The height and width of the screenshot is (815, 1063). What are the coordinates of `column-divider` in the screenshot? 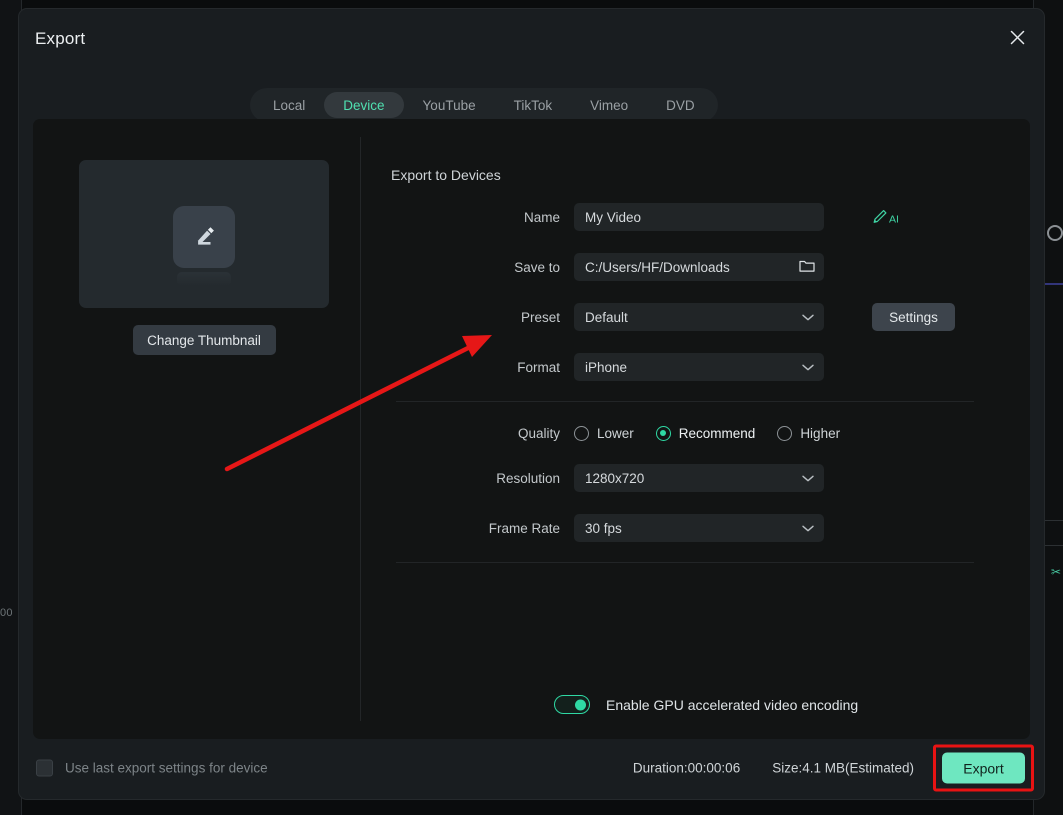 It's located at (360, 429).